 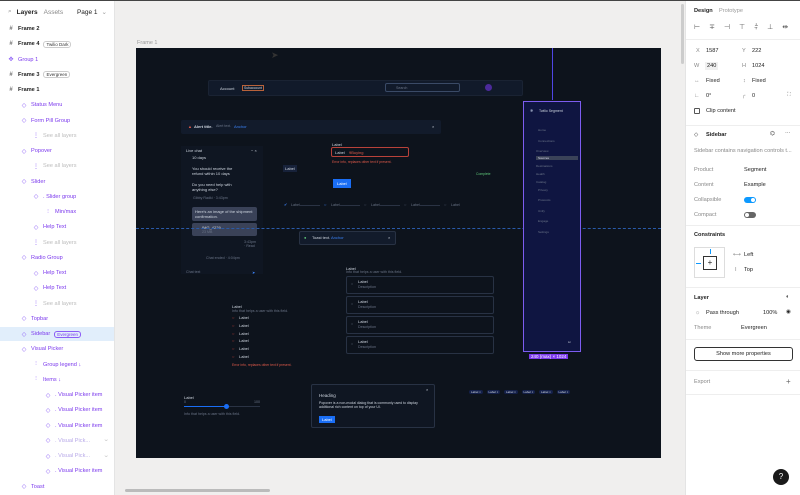 What do you see at coordinates (697, 111) in the screenshot?
I see `clip-content-checkbox` at bounding box center [697, 111].